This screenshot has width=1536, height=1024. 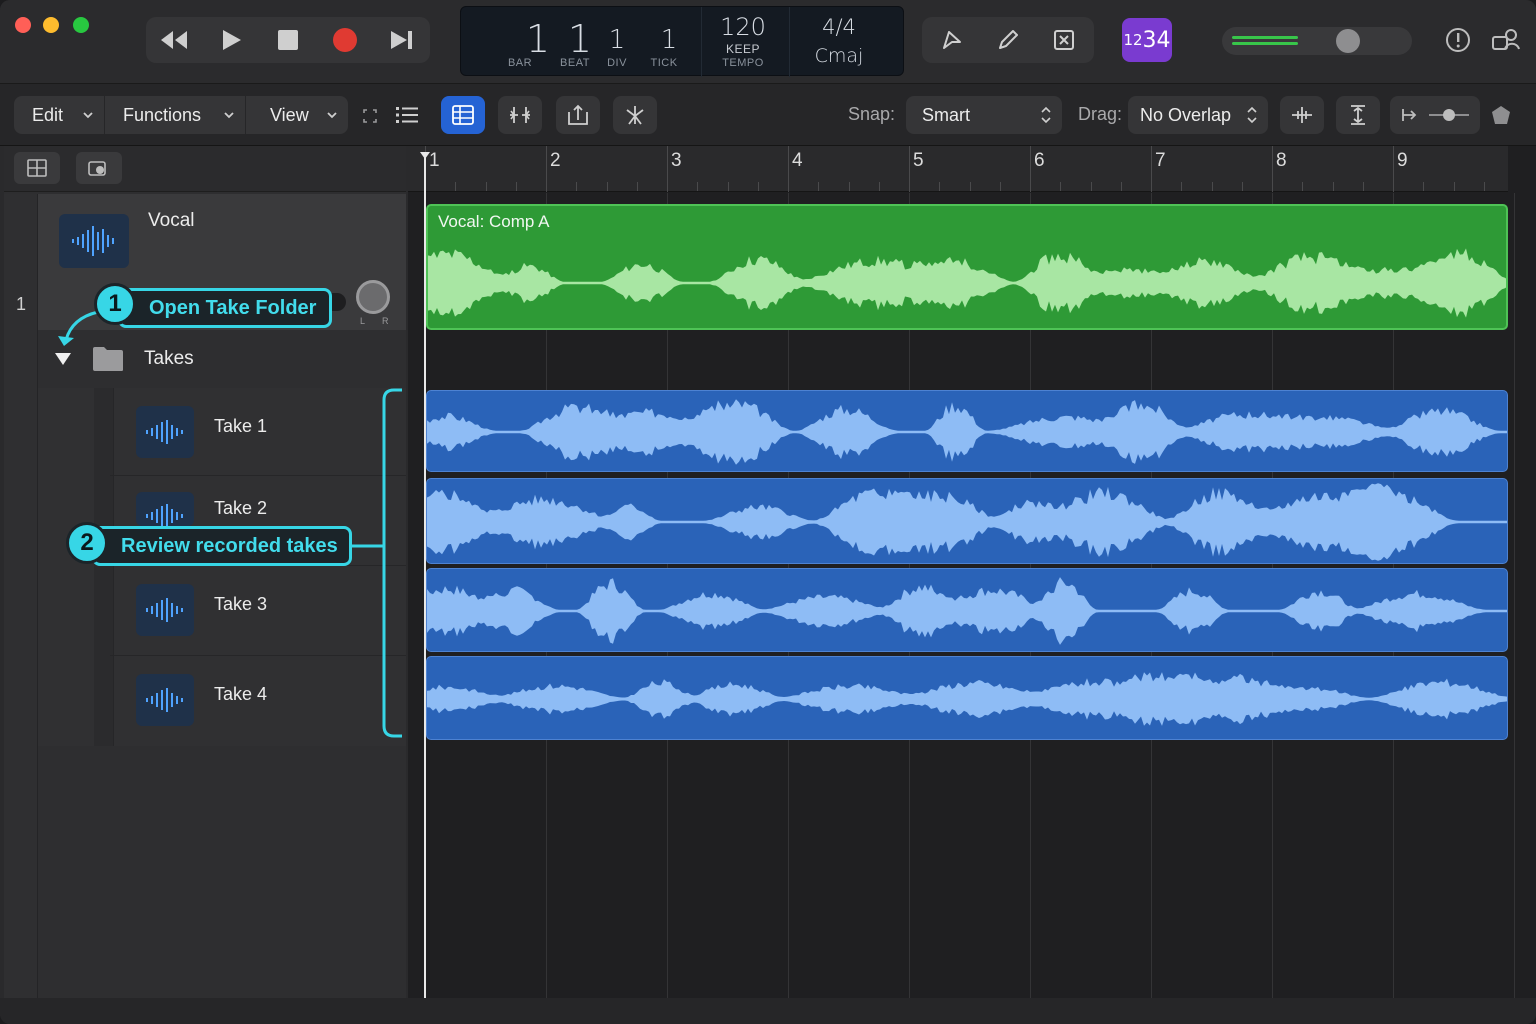 I want to click on comp-region-name: Vocal: Comp A, so click(x=494, y=221).